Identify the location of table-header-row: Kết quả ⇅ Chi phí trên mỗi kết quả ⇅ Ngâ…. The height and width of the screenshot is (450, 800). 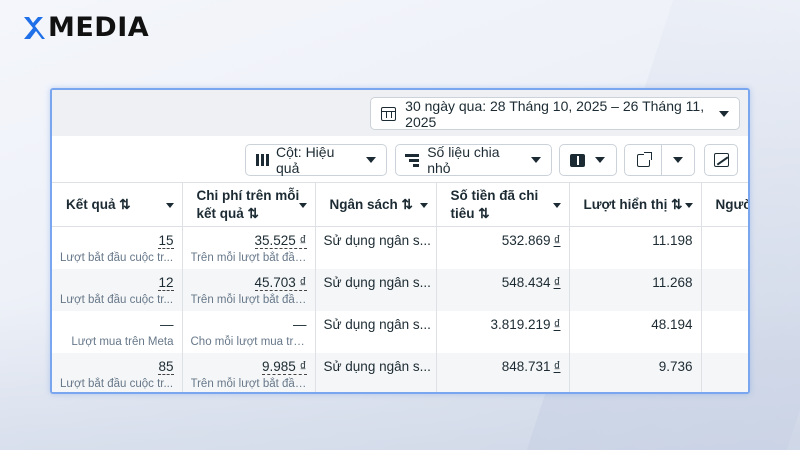
(400, 204).